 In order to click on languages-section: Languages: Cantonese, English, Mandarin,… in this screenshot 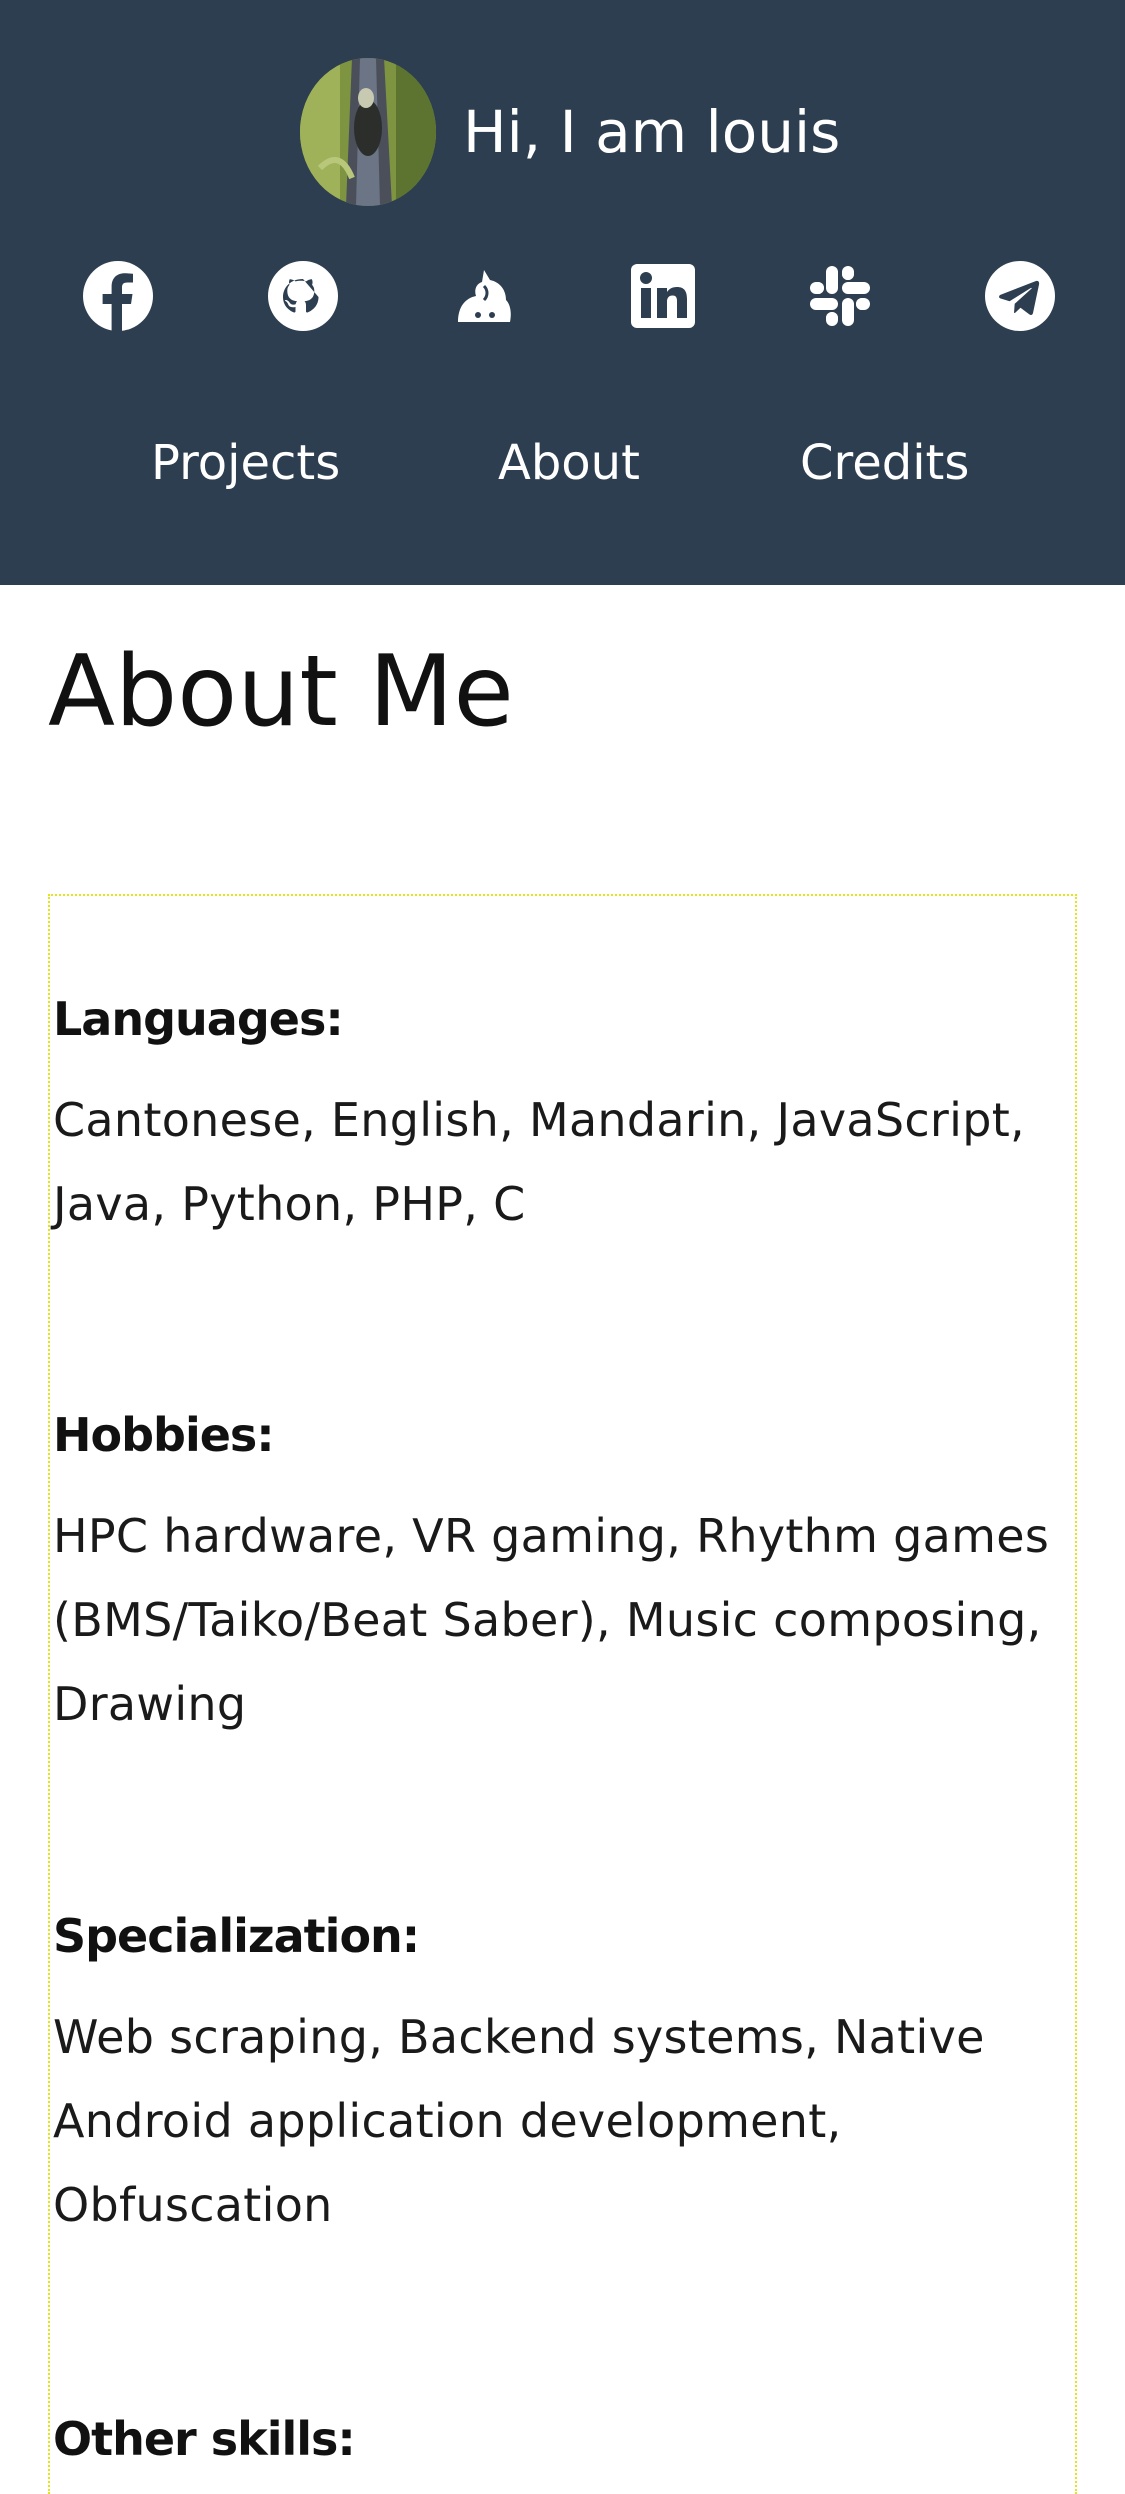, I will do `click(563, 1117)`.